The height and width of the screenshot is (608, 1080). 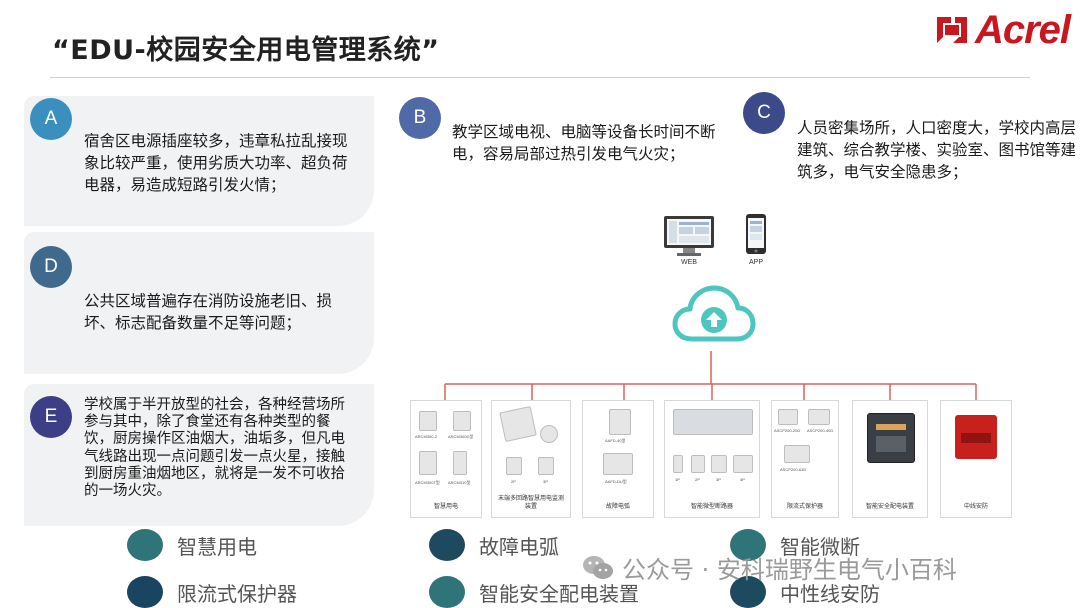 I want to click on product-label: 限流式保护器, so click(x=804, y=506).